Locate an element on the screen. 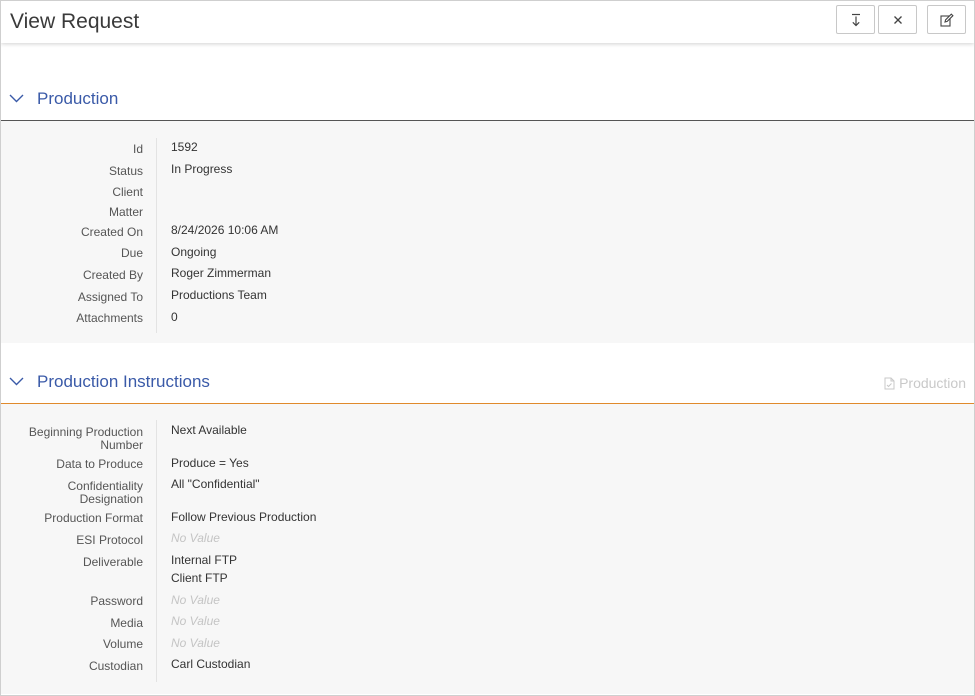  field-label: Deliverable is located at coordinates (112, 562).